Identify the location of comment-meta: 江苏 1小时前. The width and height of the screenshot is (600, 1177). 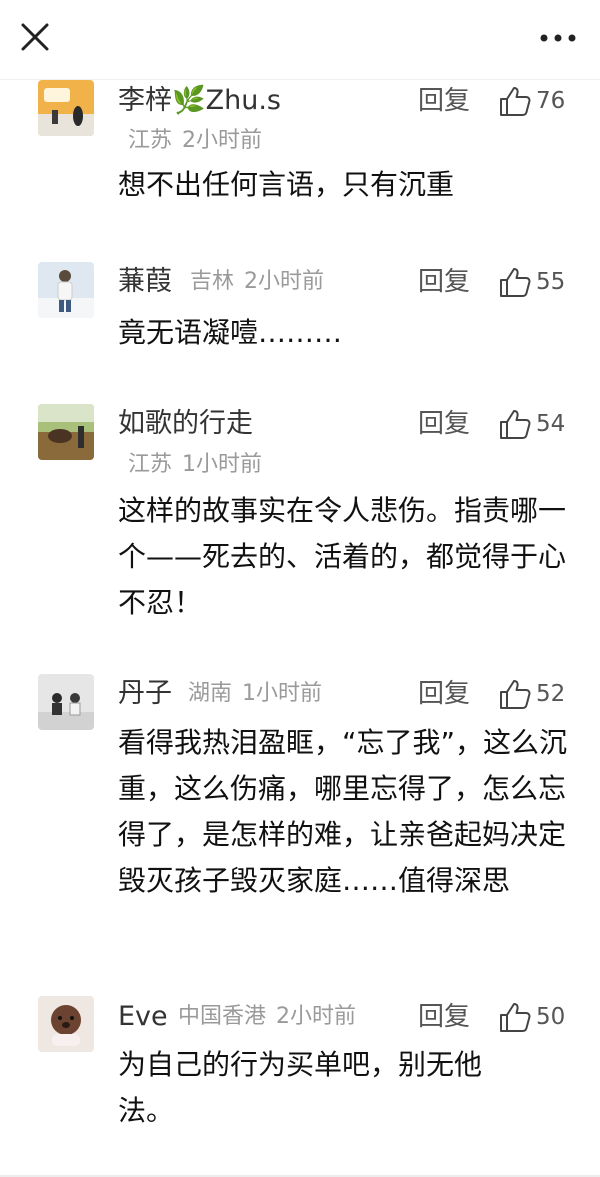
(195, 465).